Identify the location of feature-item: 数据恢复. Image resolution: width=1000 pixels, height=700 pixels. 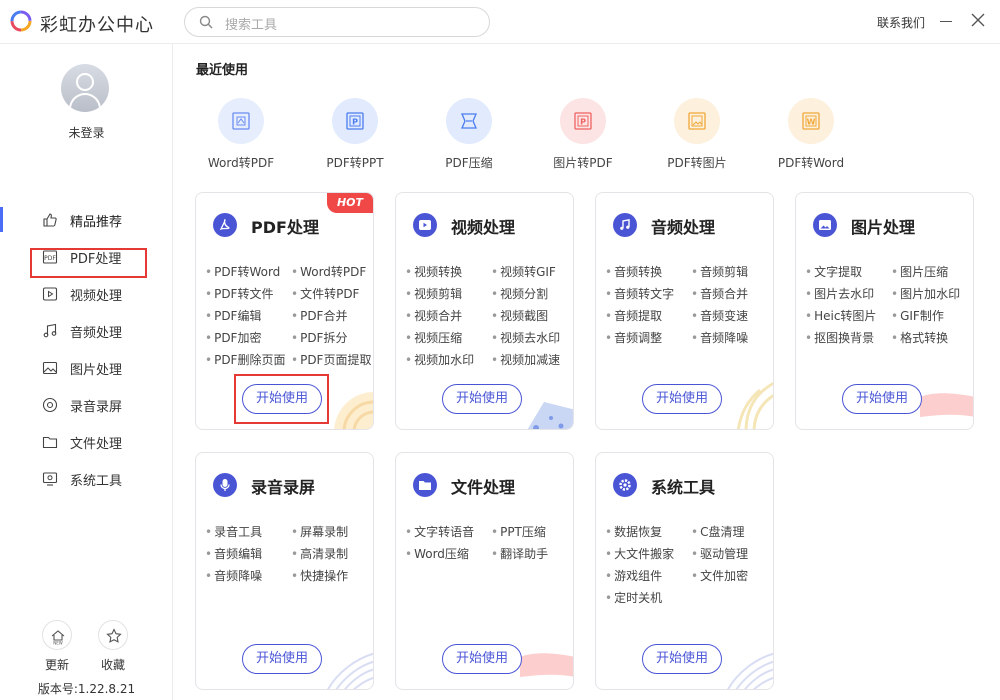
(633, 531).